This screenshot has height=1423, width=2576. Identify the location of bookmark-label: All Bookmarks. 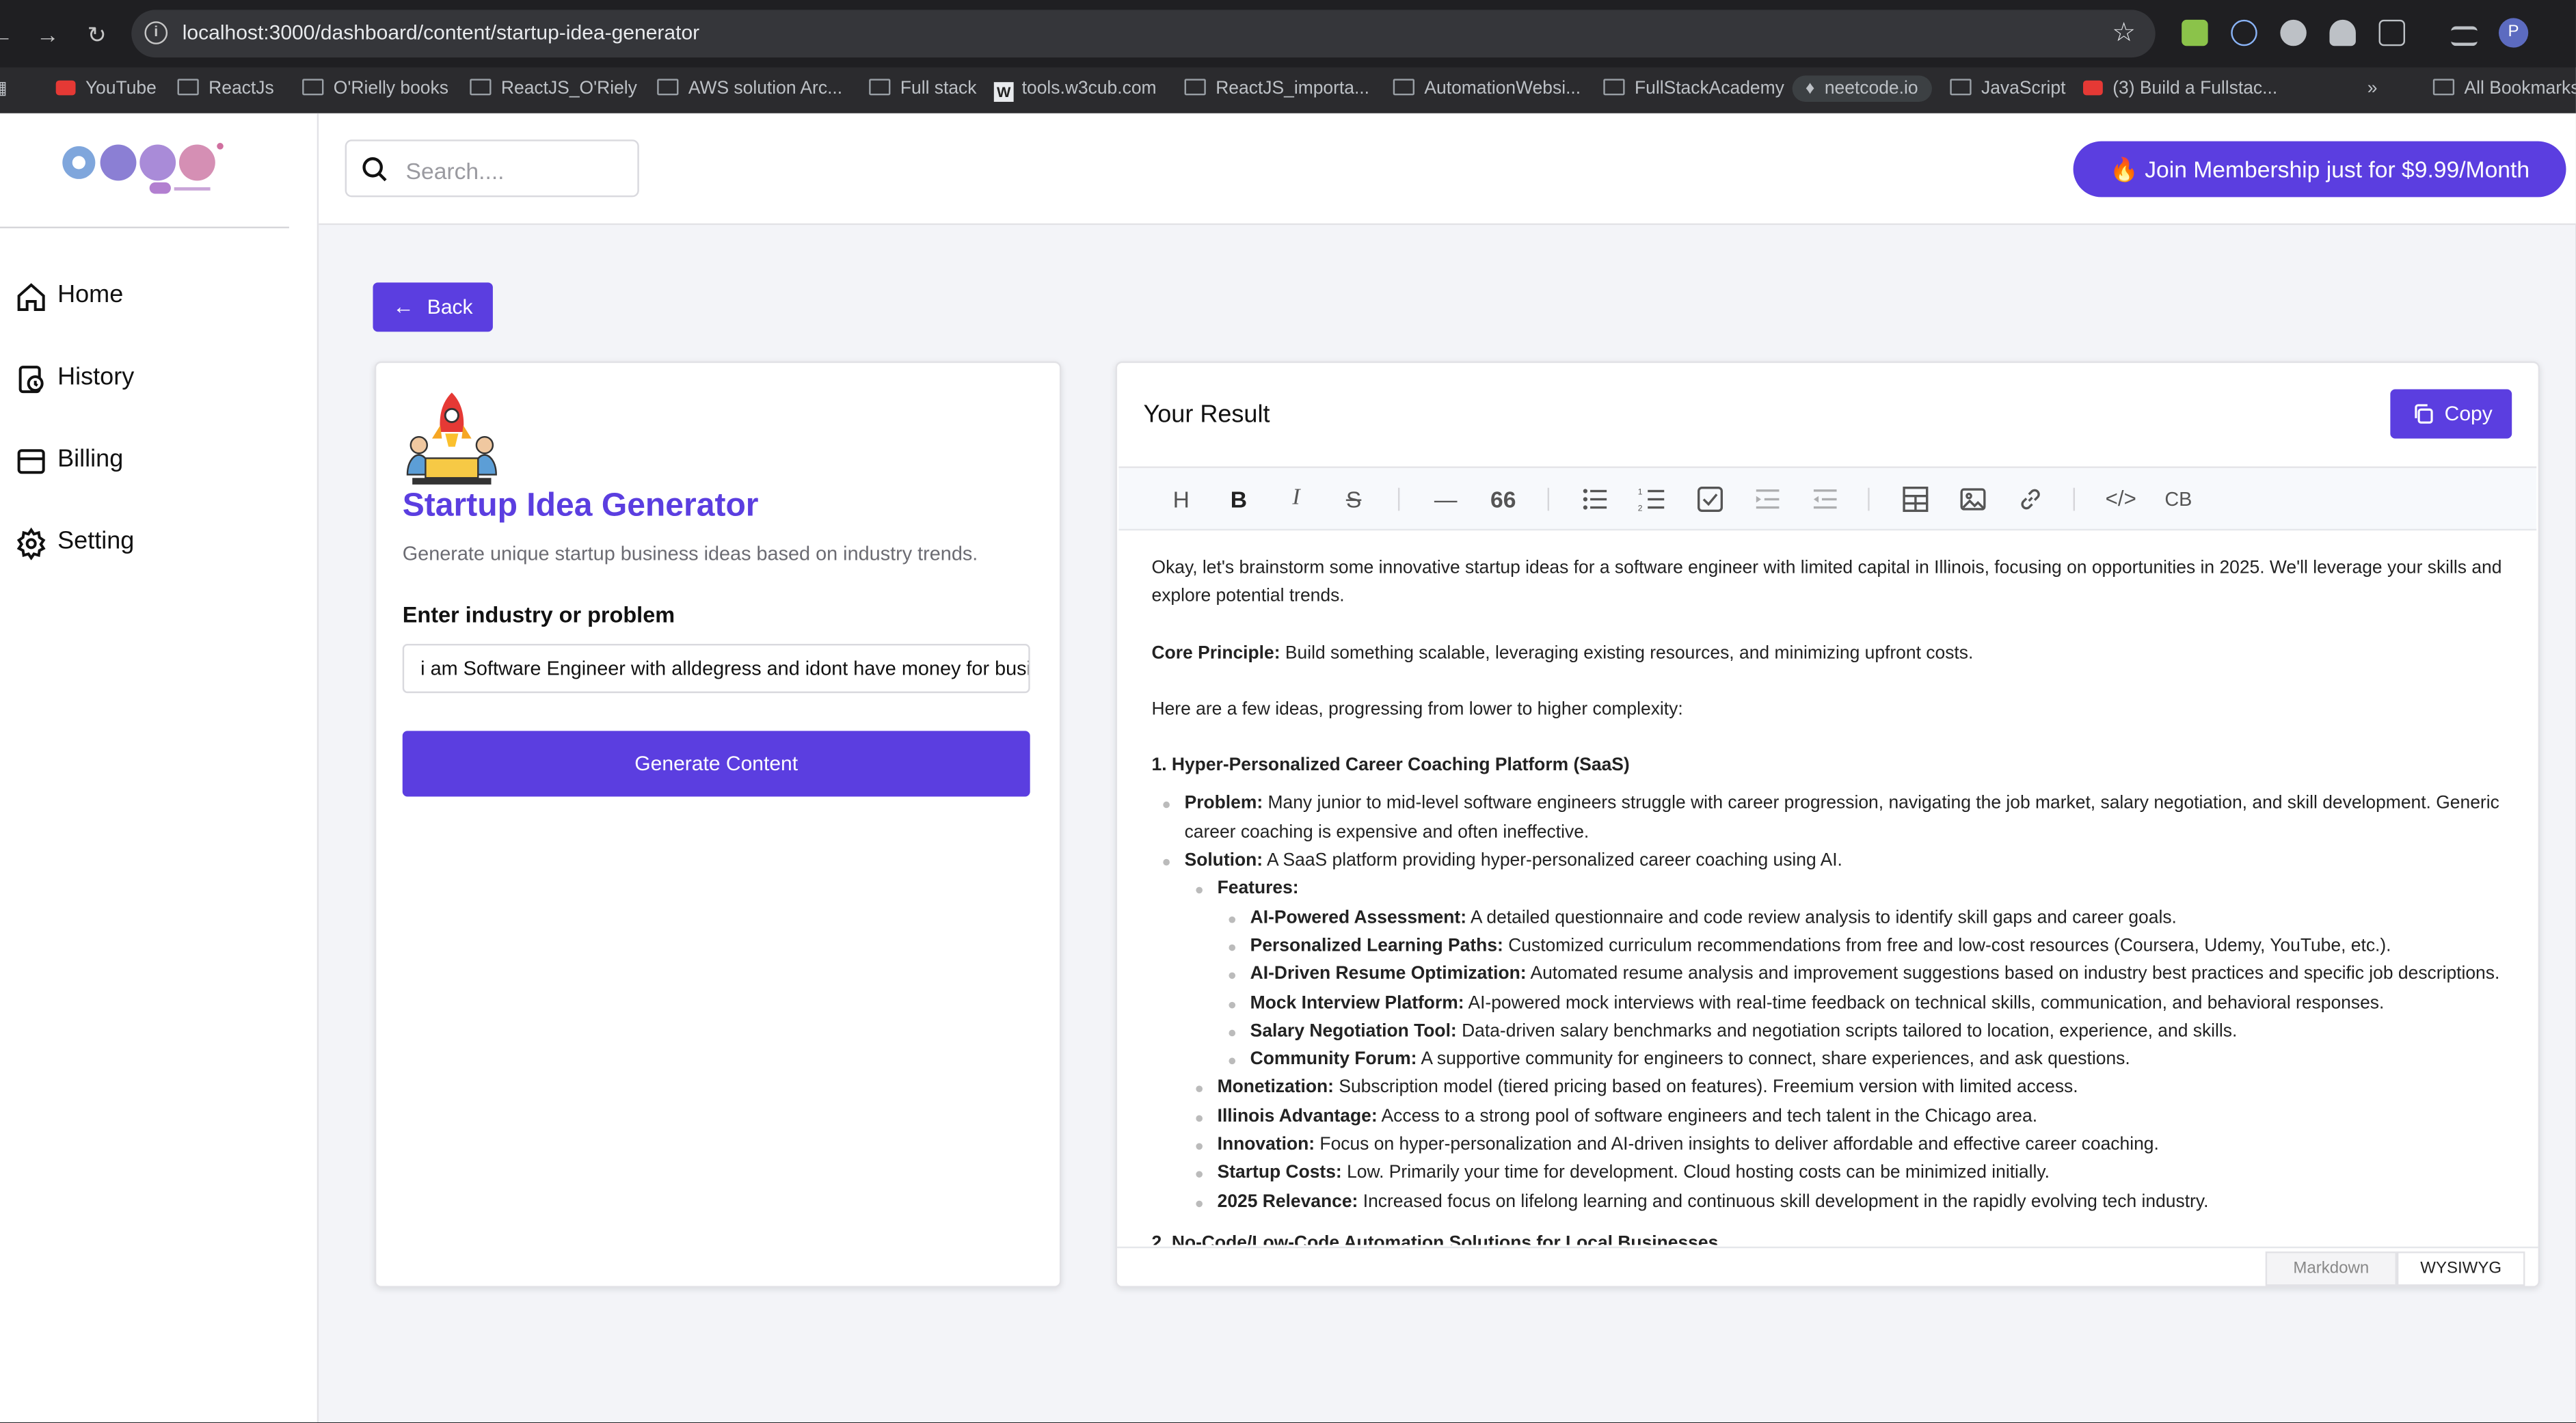
(2520, 89).